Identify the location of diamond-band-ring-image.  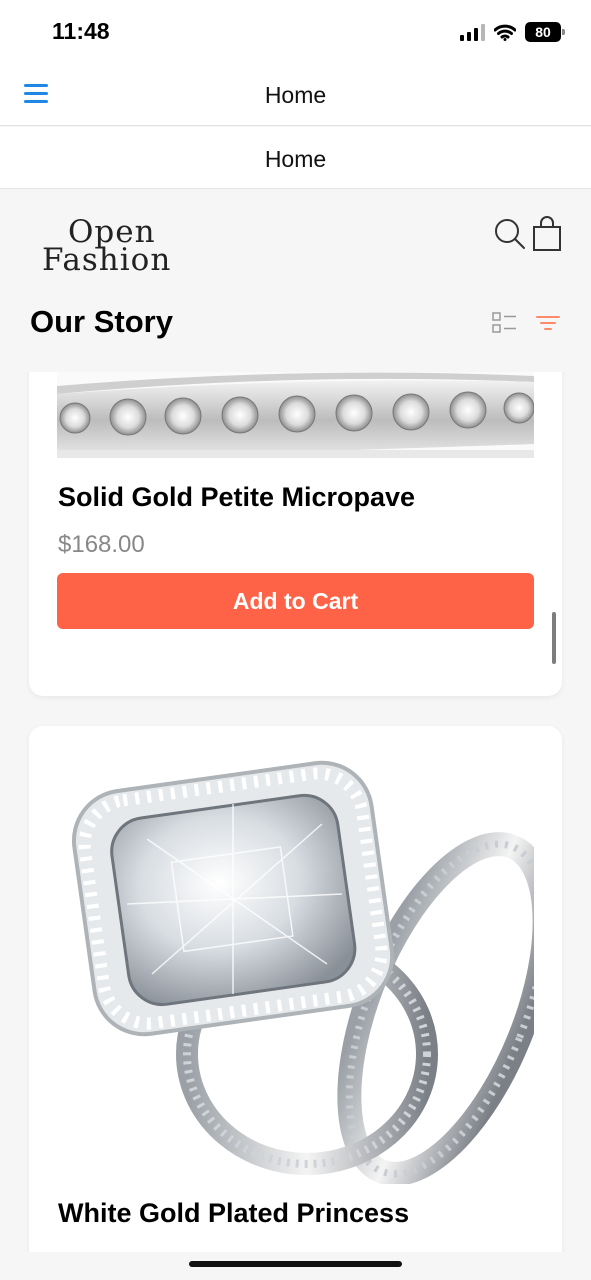
(295, 415).